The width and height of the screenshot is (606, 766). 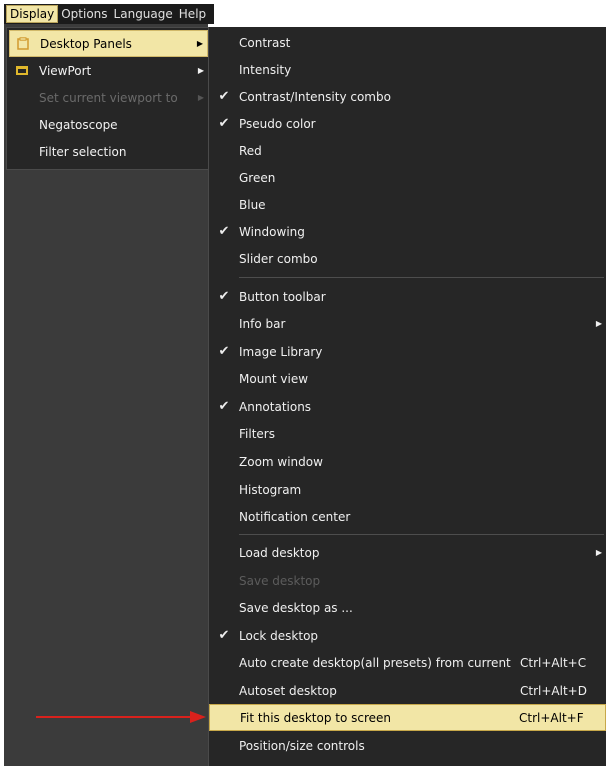 I want to click on menu-item-label: Blue, so click(x=252, y=204).